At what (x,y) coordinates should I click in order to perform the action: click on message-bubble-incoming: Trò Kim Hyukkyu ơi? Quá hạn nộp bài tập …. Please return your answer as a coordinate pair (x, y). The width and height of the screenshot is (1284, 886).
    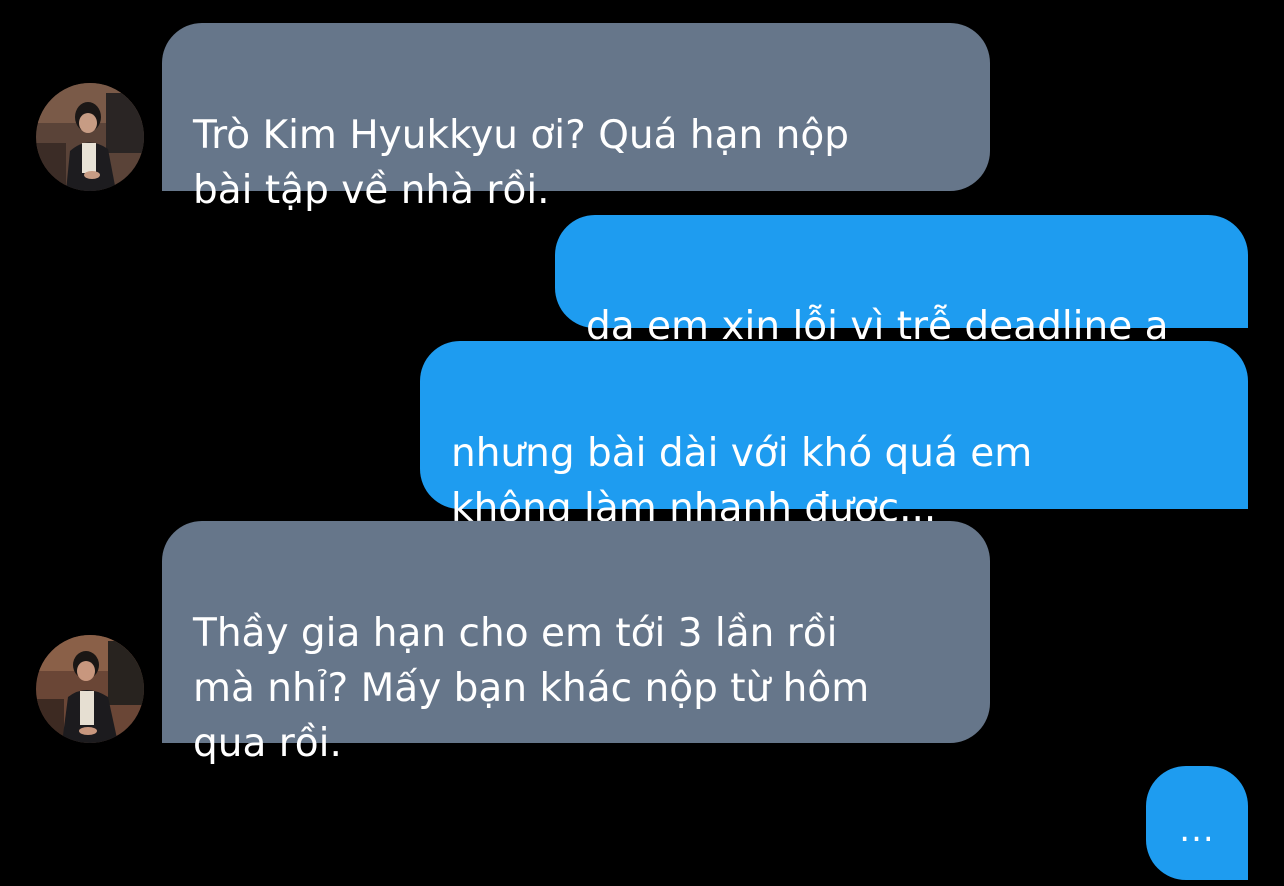
    Looking at the image, I should click on (576, 118).